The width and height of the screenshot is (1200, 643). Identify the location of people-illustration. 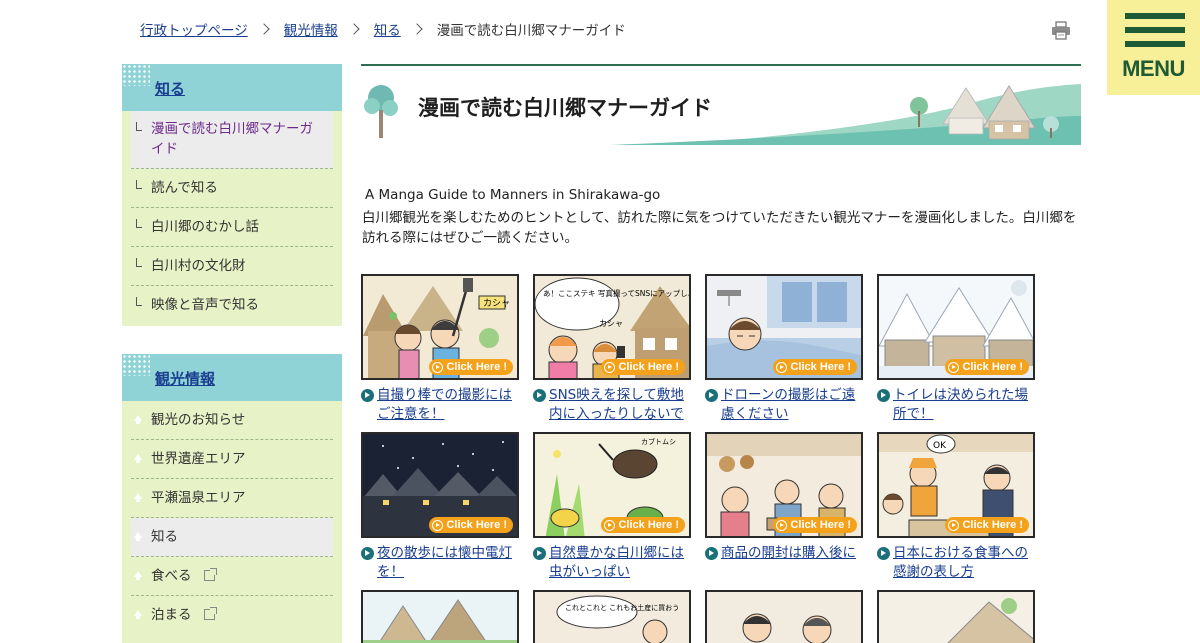
(784, 617).